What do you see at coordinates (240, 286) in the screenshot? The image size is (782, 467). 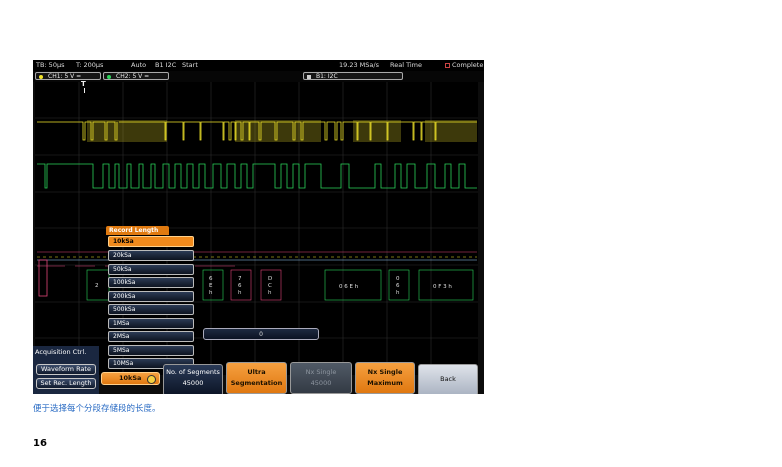 I see `decode-label-3b: 6` at bounding box center [240, 286].